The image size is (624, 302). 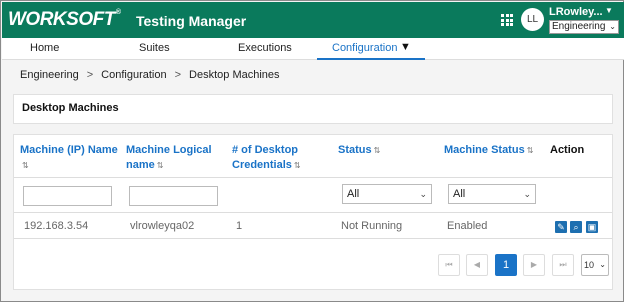 What do you see at coordinates (449, 265) in the screenshot?
I see `first-page-button: ⏮` at bounding box center [449, 265].